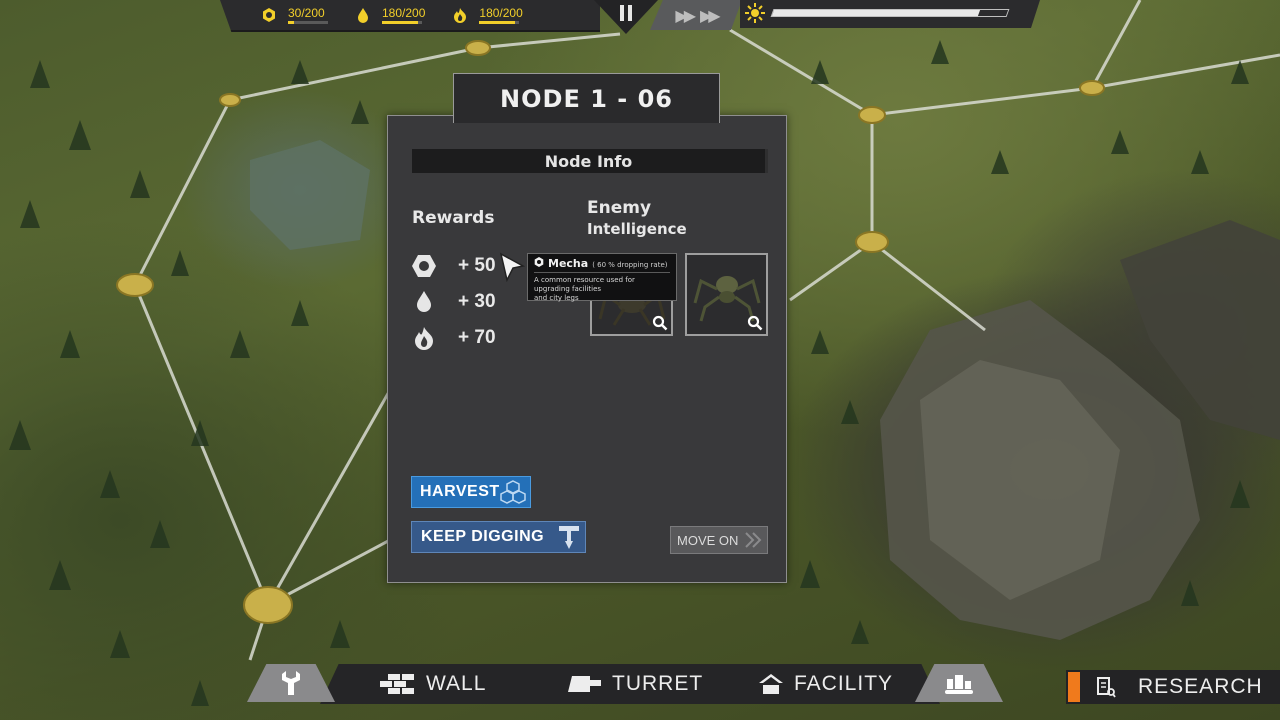  I want to click on keep-digging-label: KEEP DIGGING, so click(483, 536).